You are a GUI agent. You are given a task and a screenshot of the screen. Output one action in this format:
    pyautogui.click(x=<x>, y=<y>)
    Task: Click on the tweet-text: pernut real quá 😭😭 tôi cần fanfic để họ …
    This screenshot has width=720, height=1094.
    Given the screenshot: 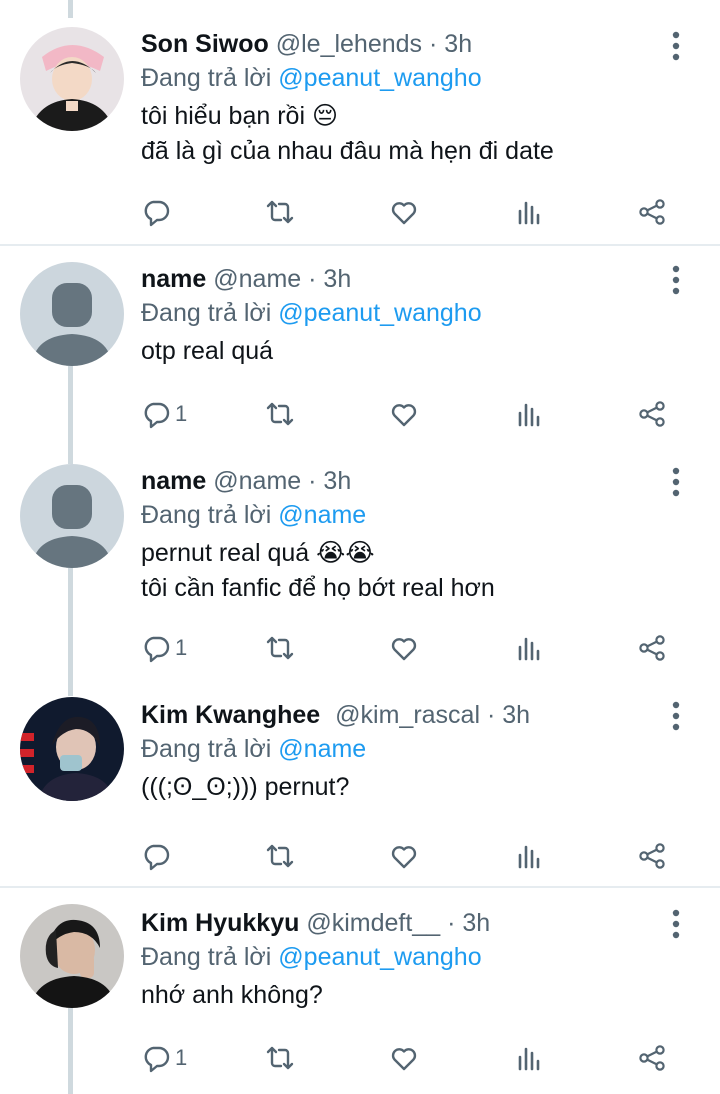 What is the action you would take?
    pyautogui.click(x=400, y=571)
    